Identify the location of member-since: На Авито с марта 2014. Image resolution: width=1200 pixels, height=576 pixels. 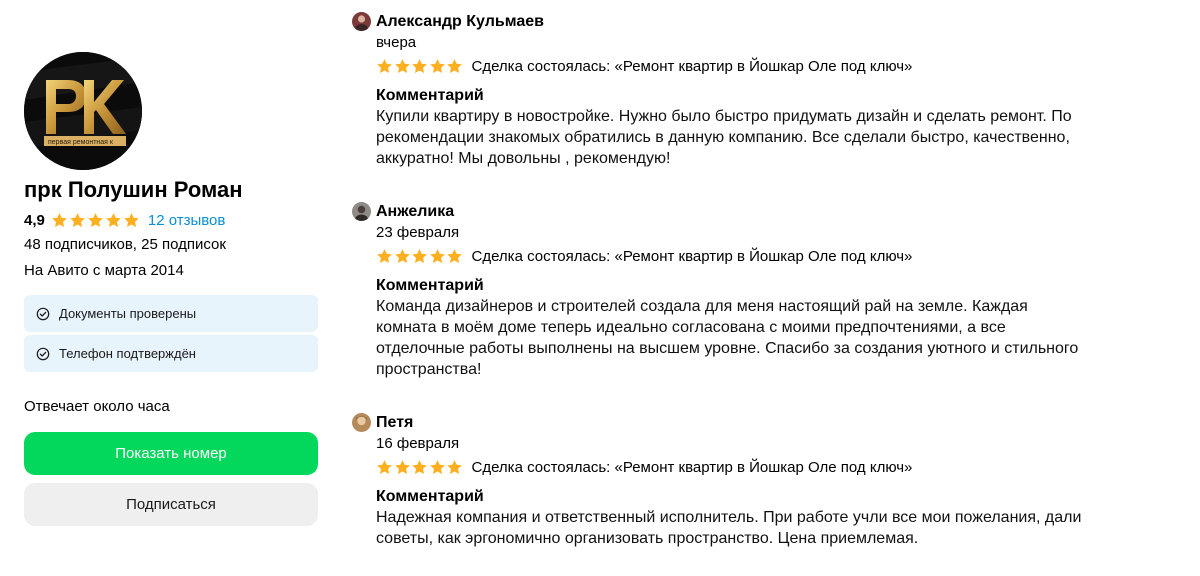
(104, 270).